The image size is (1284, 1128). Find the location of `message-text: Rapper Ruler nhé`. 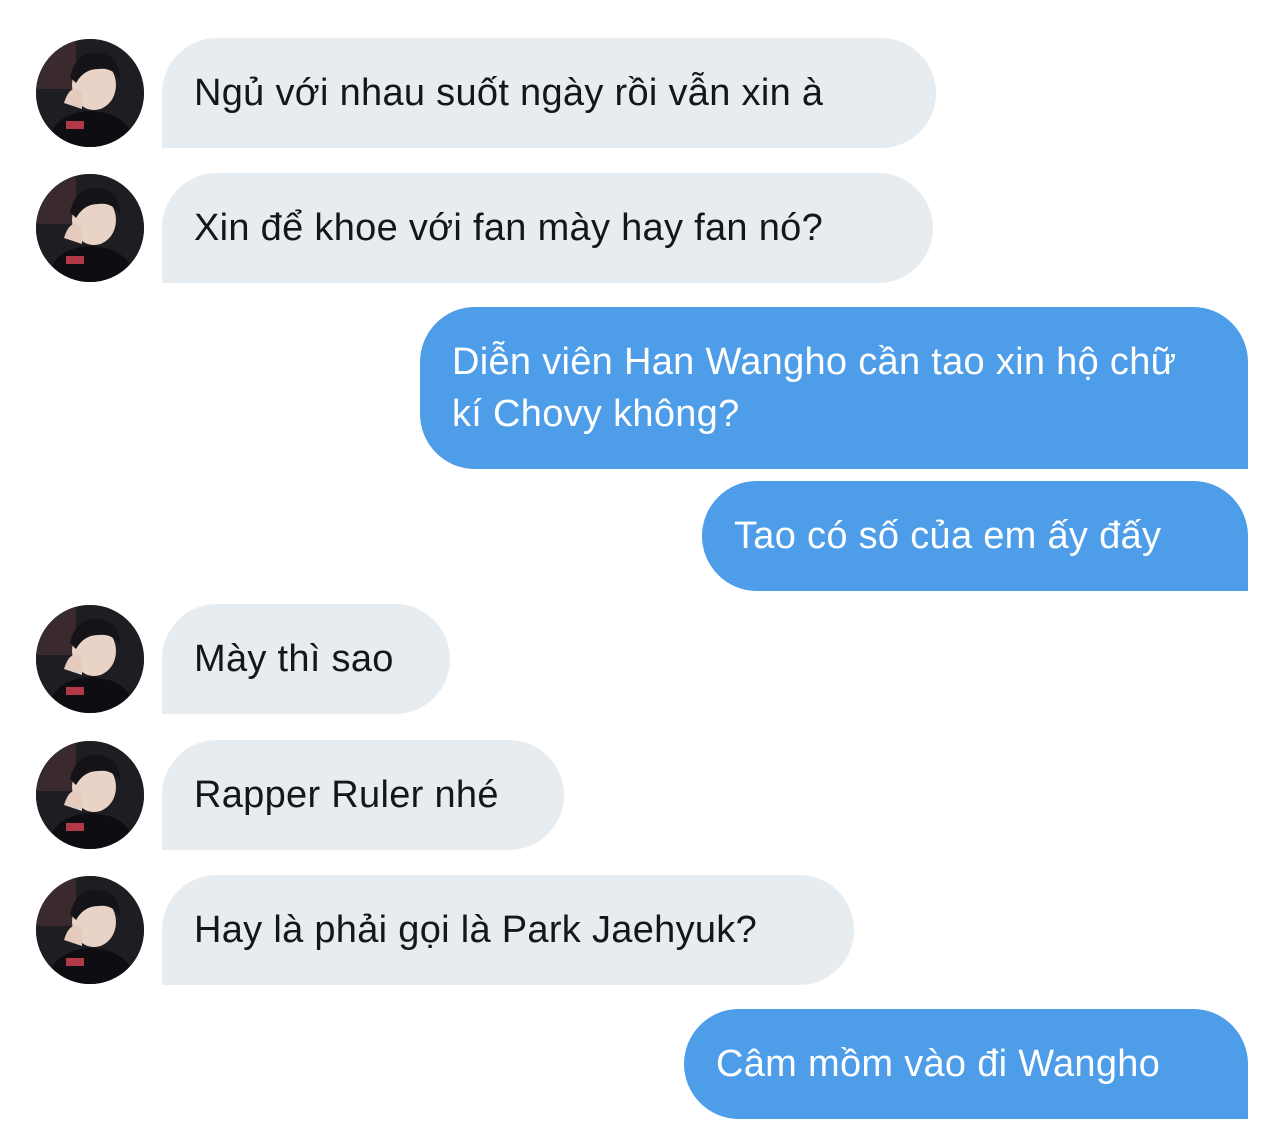

message-text: Rapper Ruler nhé is located at coordinates (346, 795).